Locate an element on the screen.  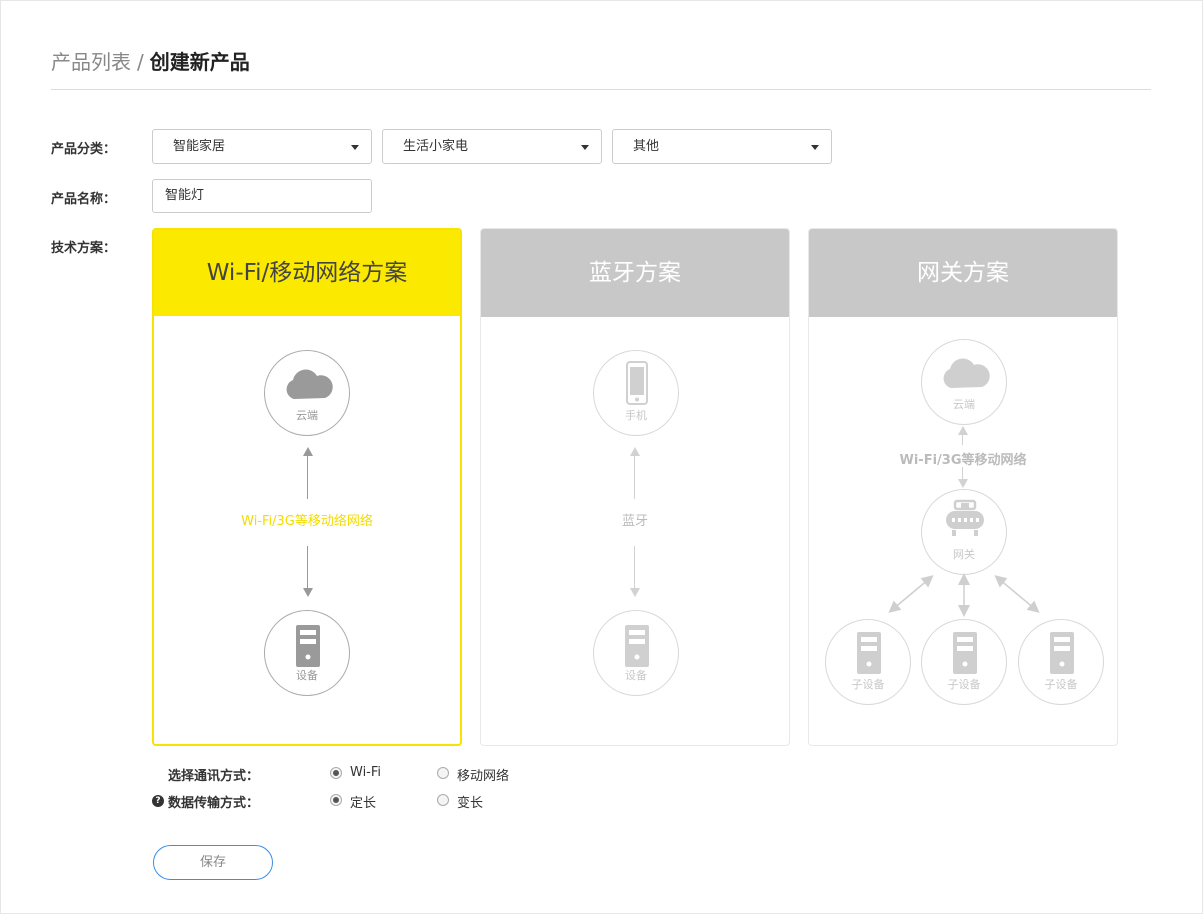
help-icon: ? is located at coordinates (158, 801).